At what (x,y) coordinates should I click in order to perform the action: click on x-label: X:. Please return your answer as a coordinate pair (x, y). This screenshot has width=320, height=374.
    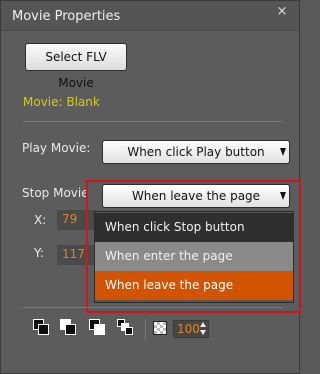
    Looking at the image, I should click on (40, 220).